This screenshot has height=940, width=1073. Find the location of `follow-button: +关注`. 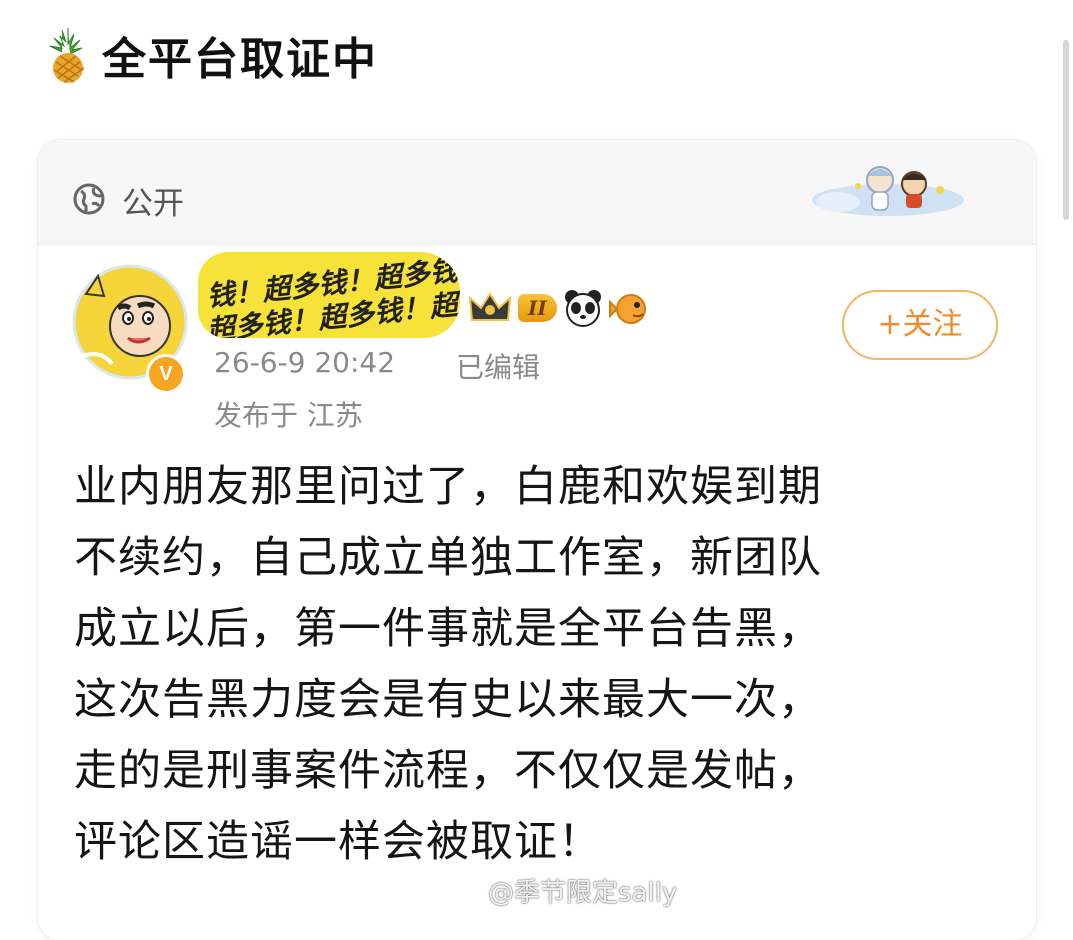

follow-button: +关注 is located at coordinates (920, 325).